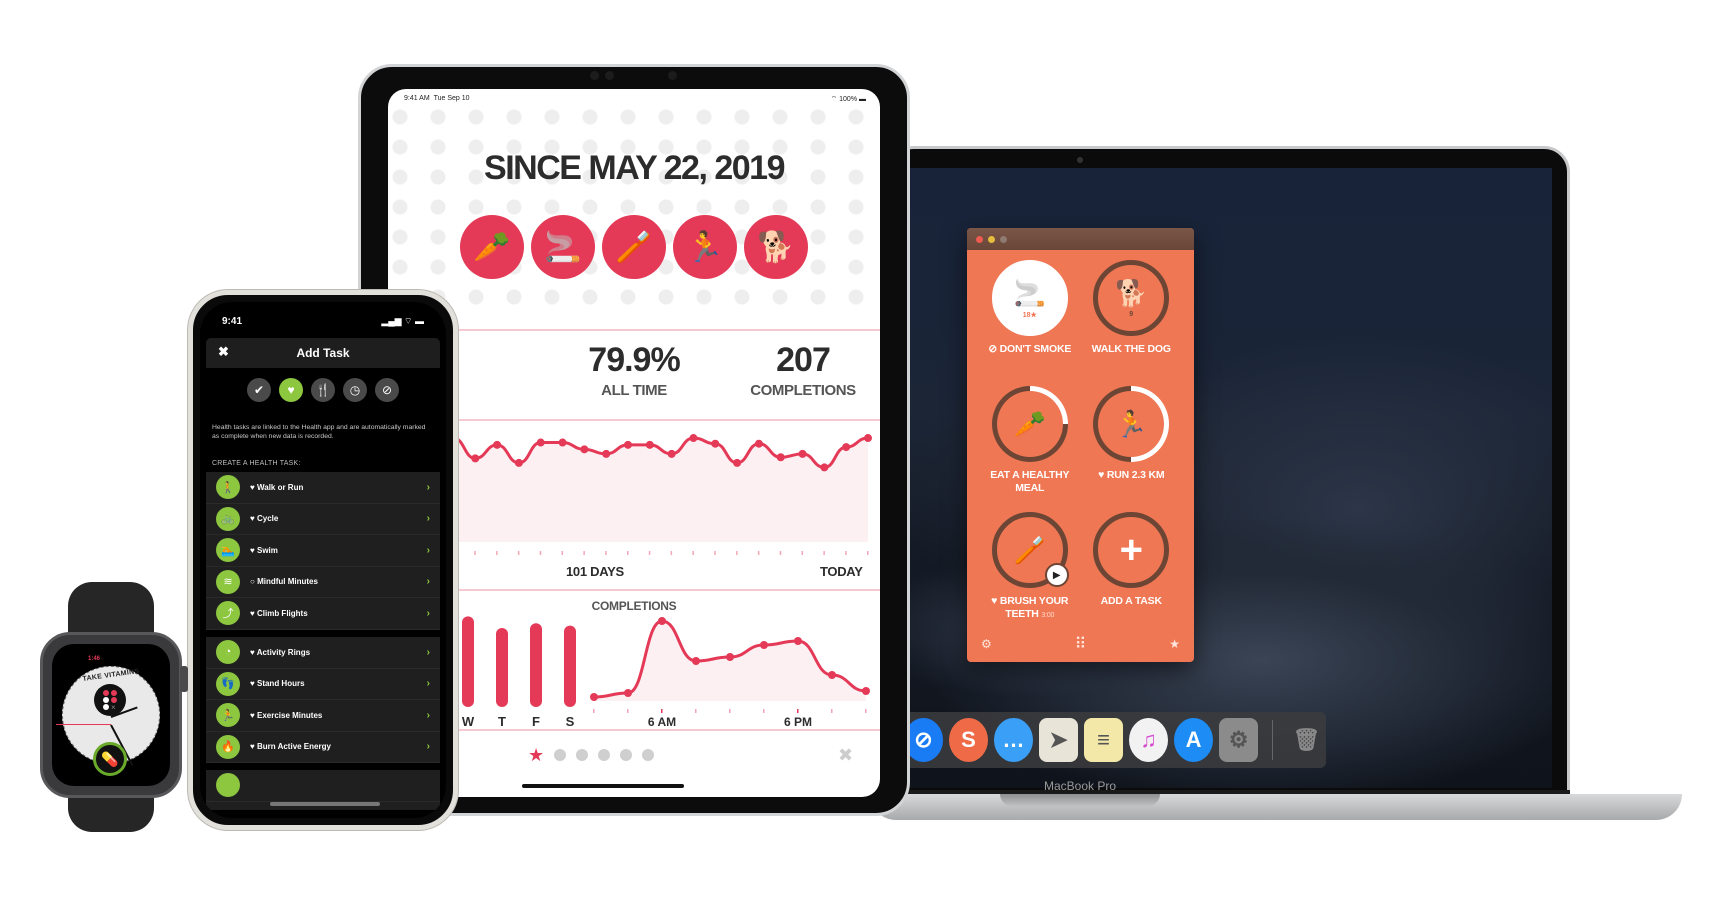 Image resolution: width=1709 pixels, height=904 pixels. Describe the element at coordinates (323, 747) in the screenshot. I see `health-task-row: 🔥 ♥ Burn Active Energy ›` at that location.